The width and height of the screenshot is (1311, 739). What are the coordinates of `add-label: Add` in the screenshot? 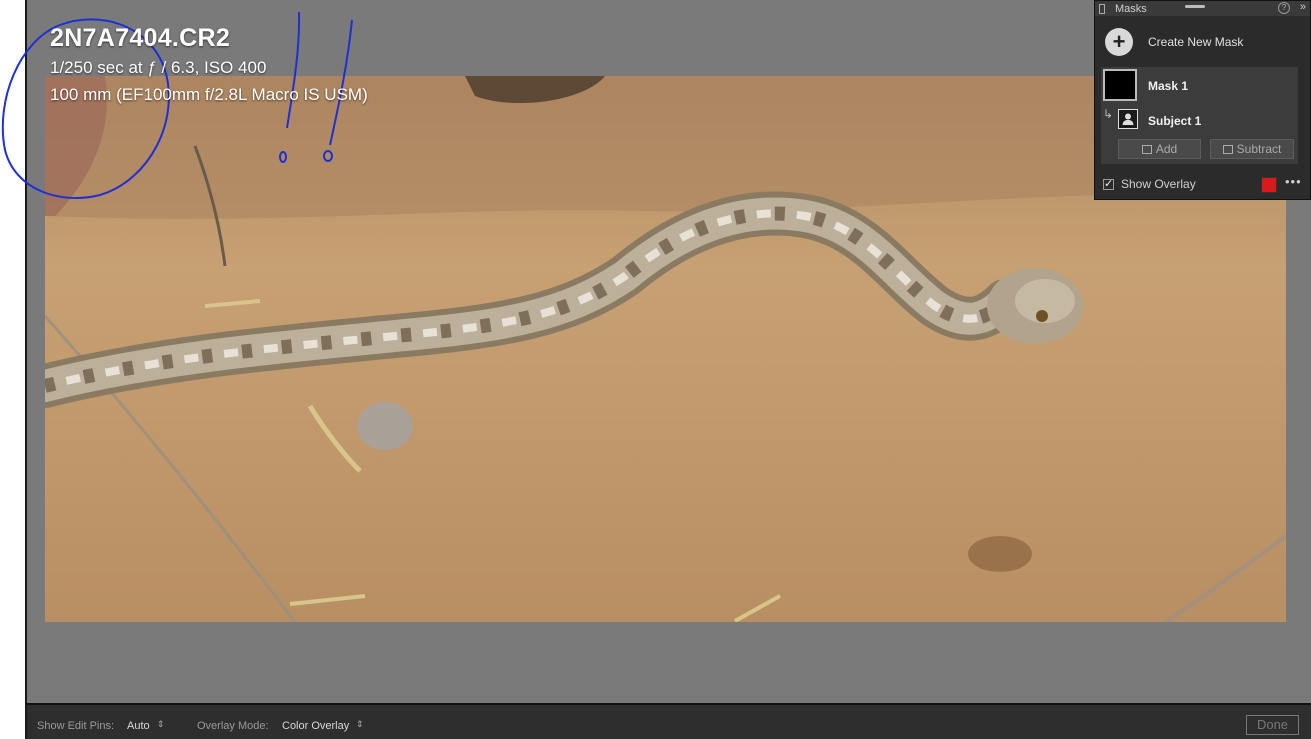 It's located at (1166, 149).